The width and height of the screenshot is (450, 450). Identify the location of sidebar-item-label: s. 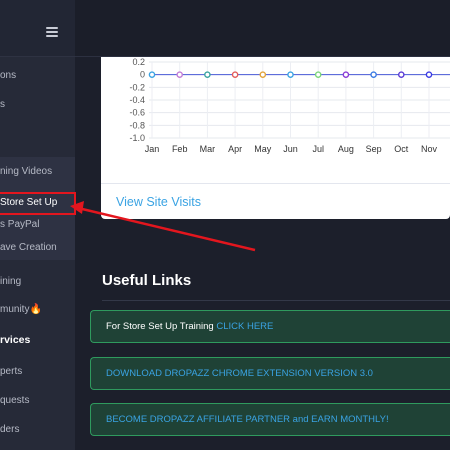
(2, 104).